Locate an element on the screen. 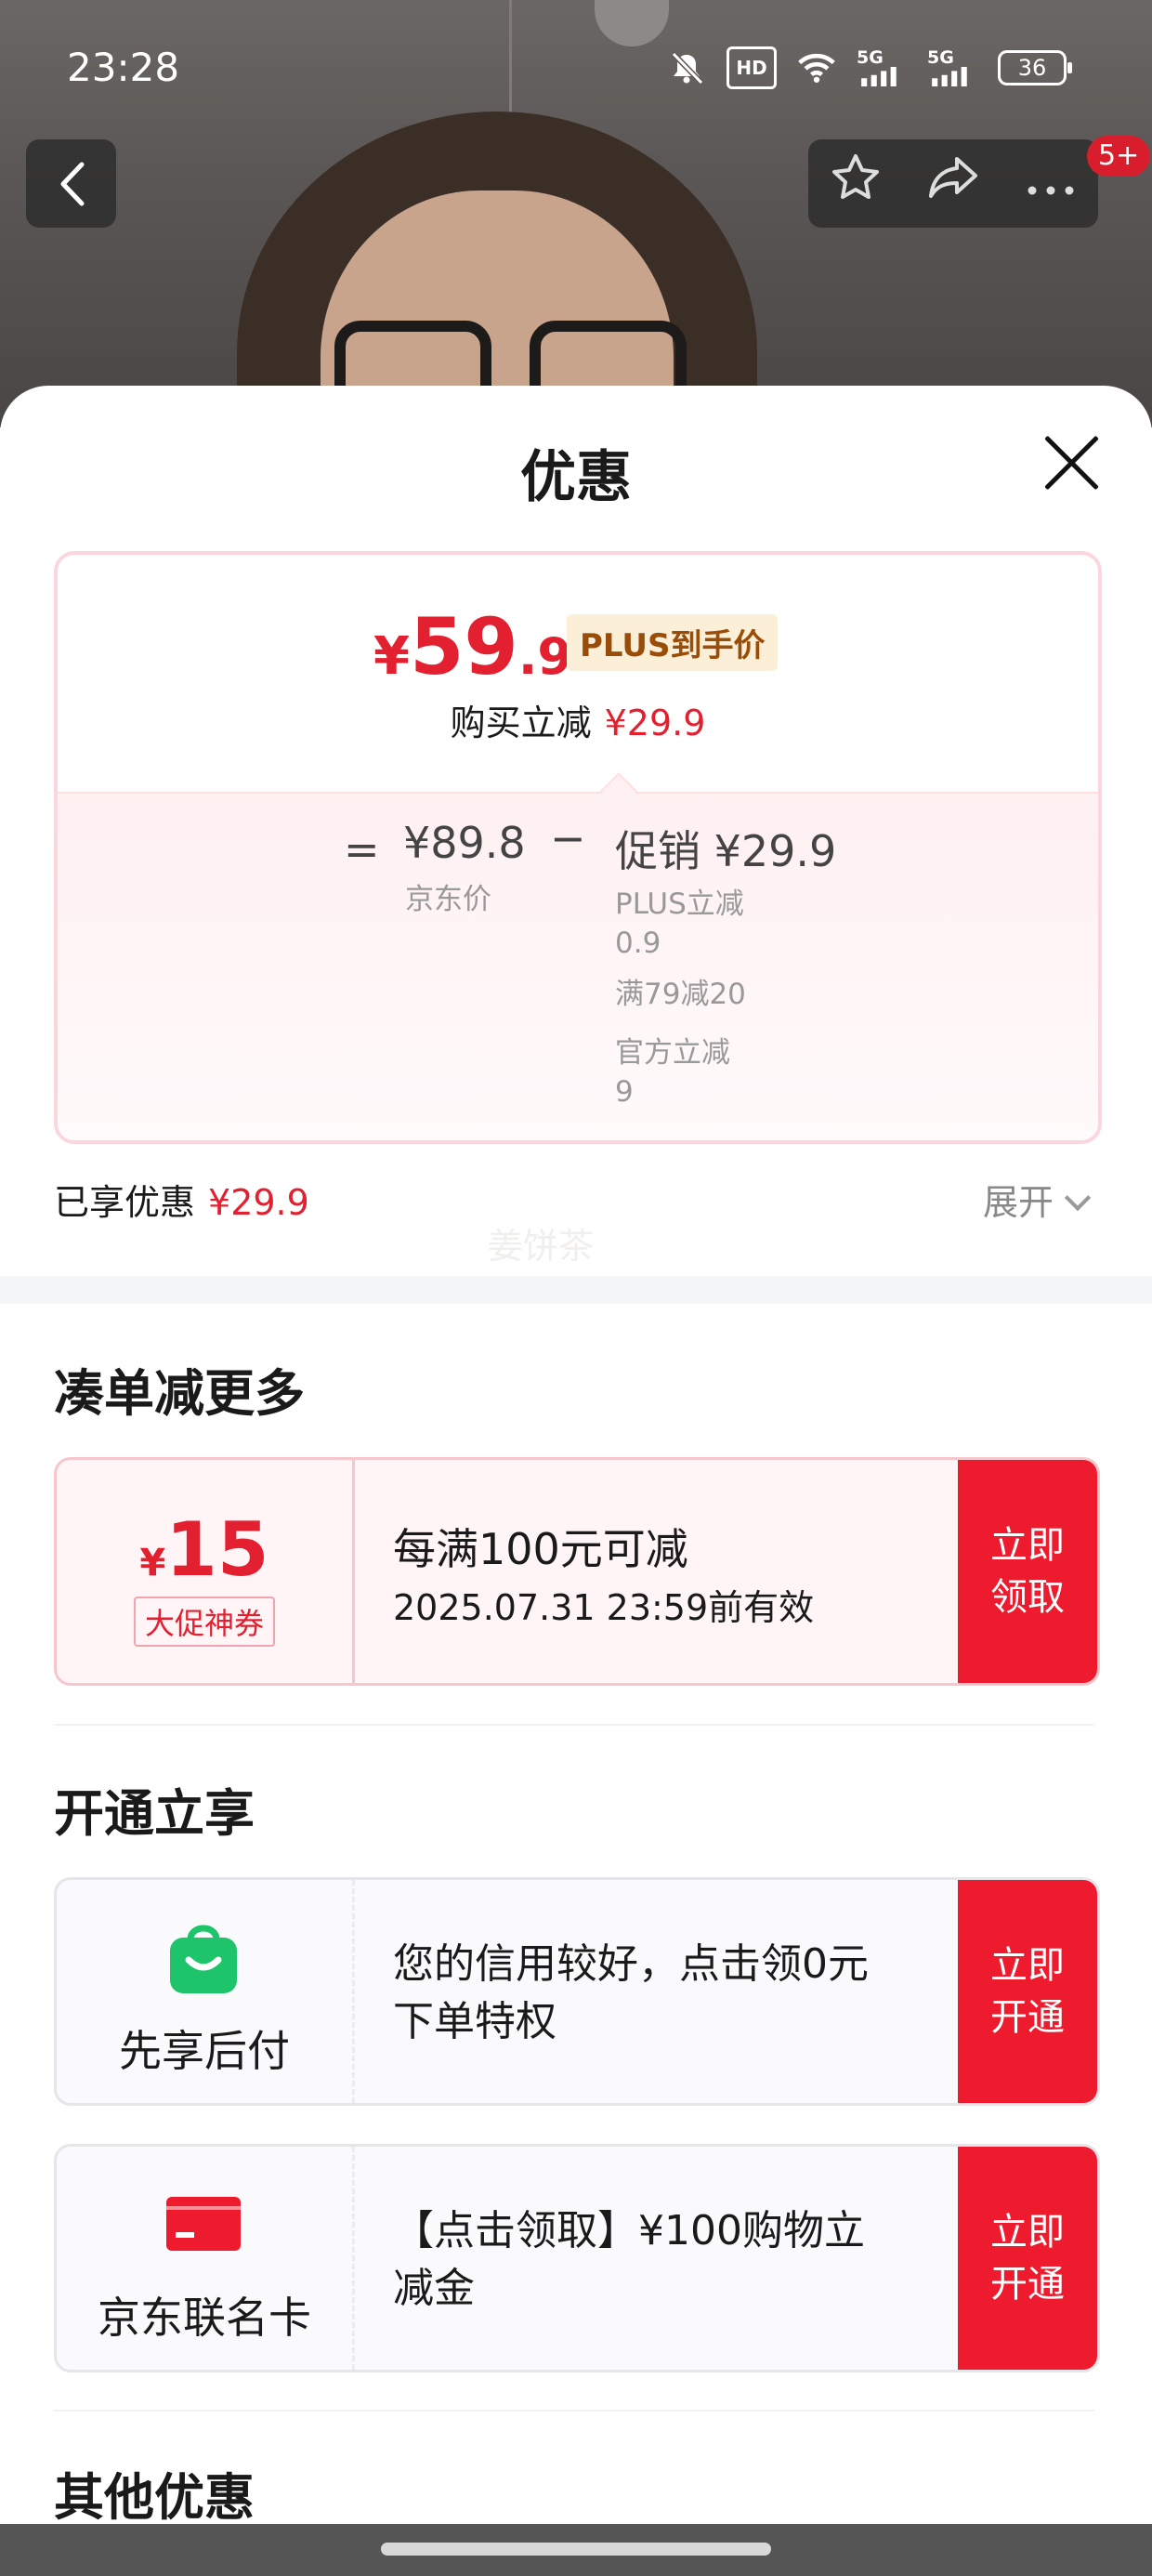 The height and width of the screenshot is (2576, 1152). coupon-tag: 大促神券 is located at coordinates (204, 1622).